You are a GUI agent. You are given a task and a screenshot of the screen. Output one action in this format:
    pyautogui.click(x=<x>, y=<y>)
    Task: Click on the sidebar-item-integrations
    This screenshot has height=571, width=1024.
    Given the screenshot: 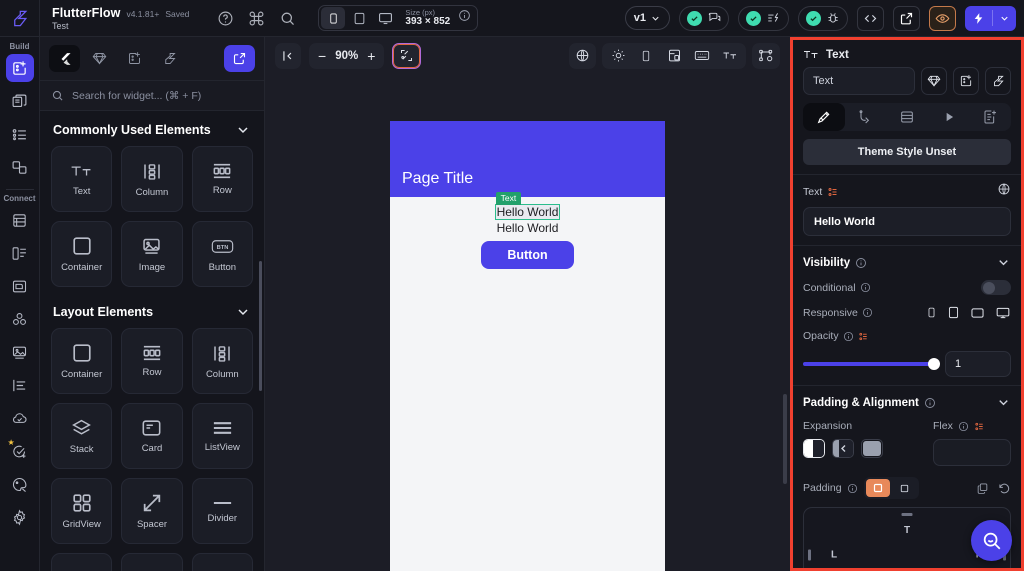 What is the action you would take?
    pyautogui.click(x=20, y=319)
    